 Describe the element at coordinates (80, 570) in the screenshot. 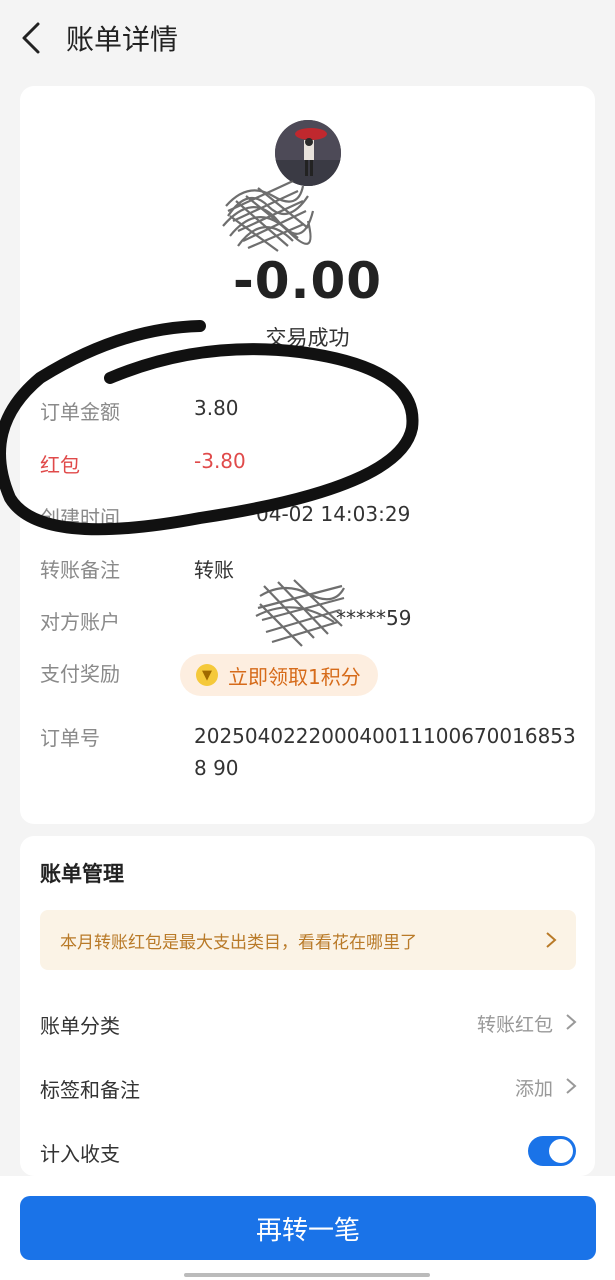

I see `transfer-note-label: 转账备注` at that location.